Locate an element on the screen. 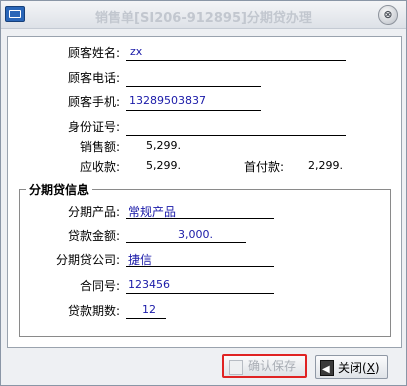  customer-phone-field is located at coordinates (193, 86).